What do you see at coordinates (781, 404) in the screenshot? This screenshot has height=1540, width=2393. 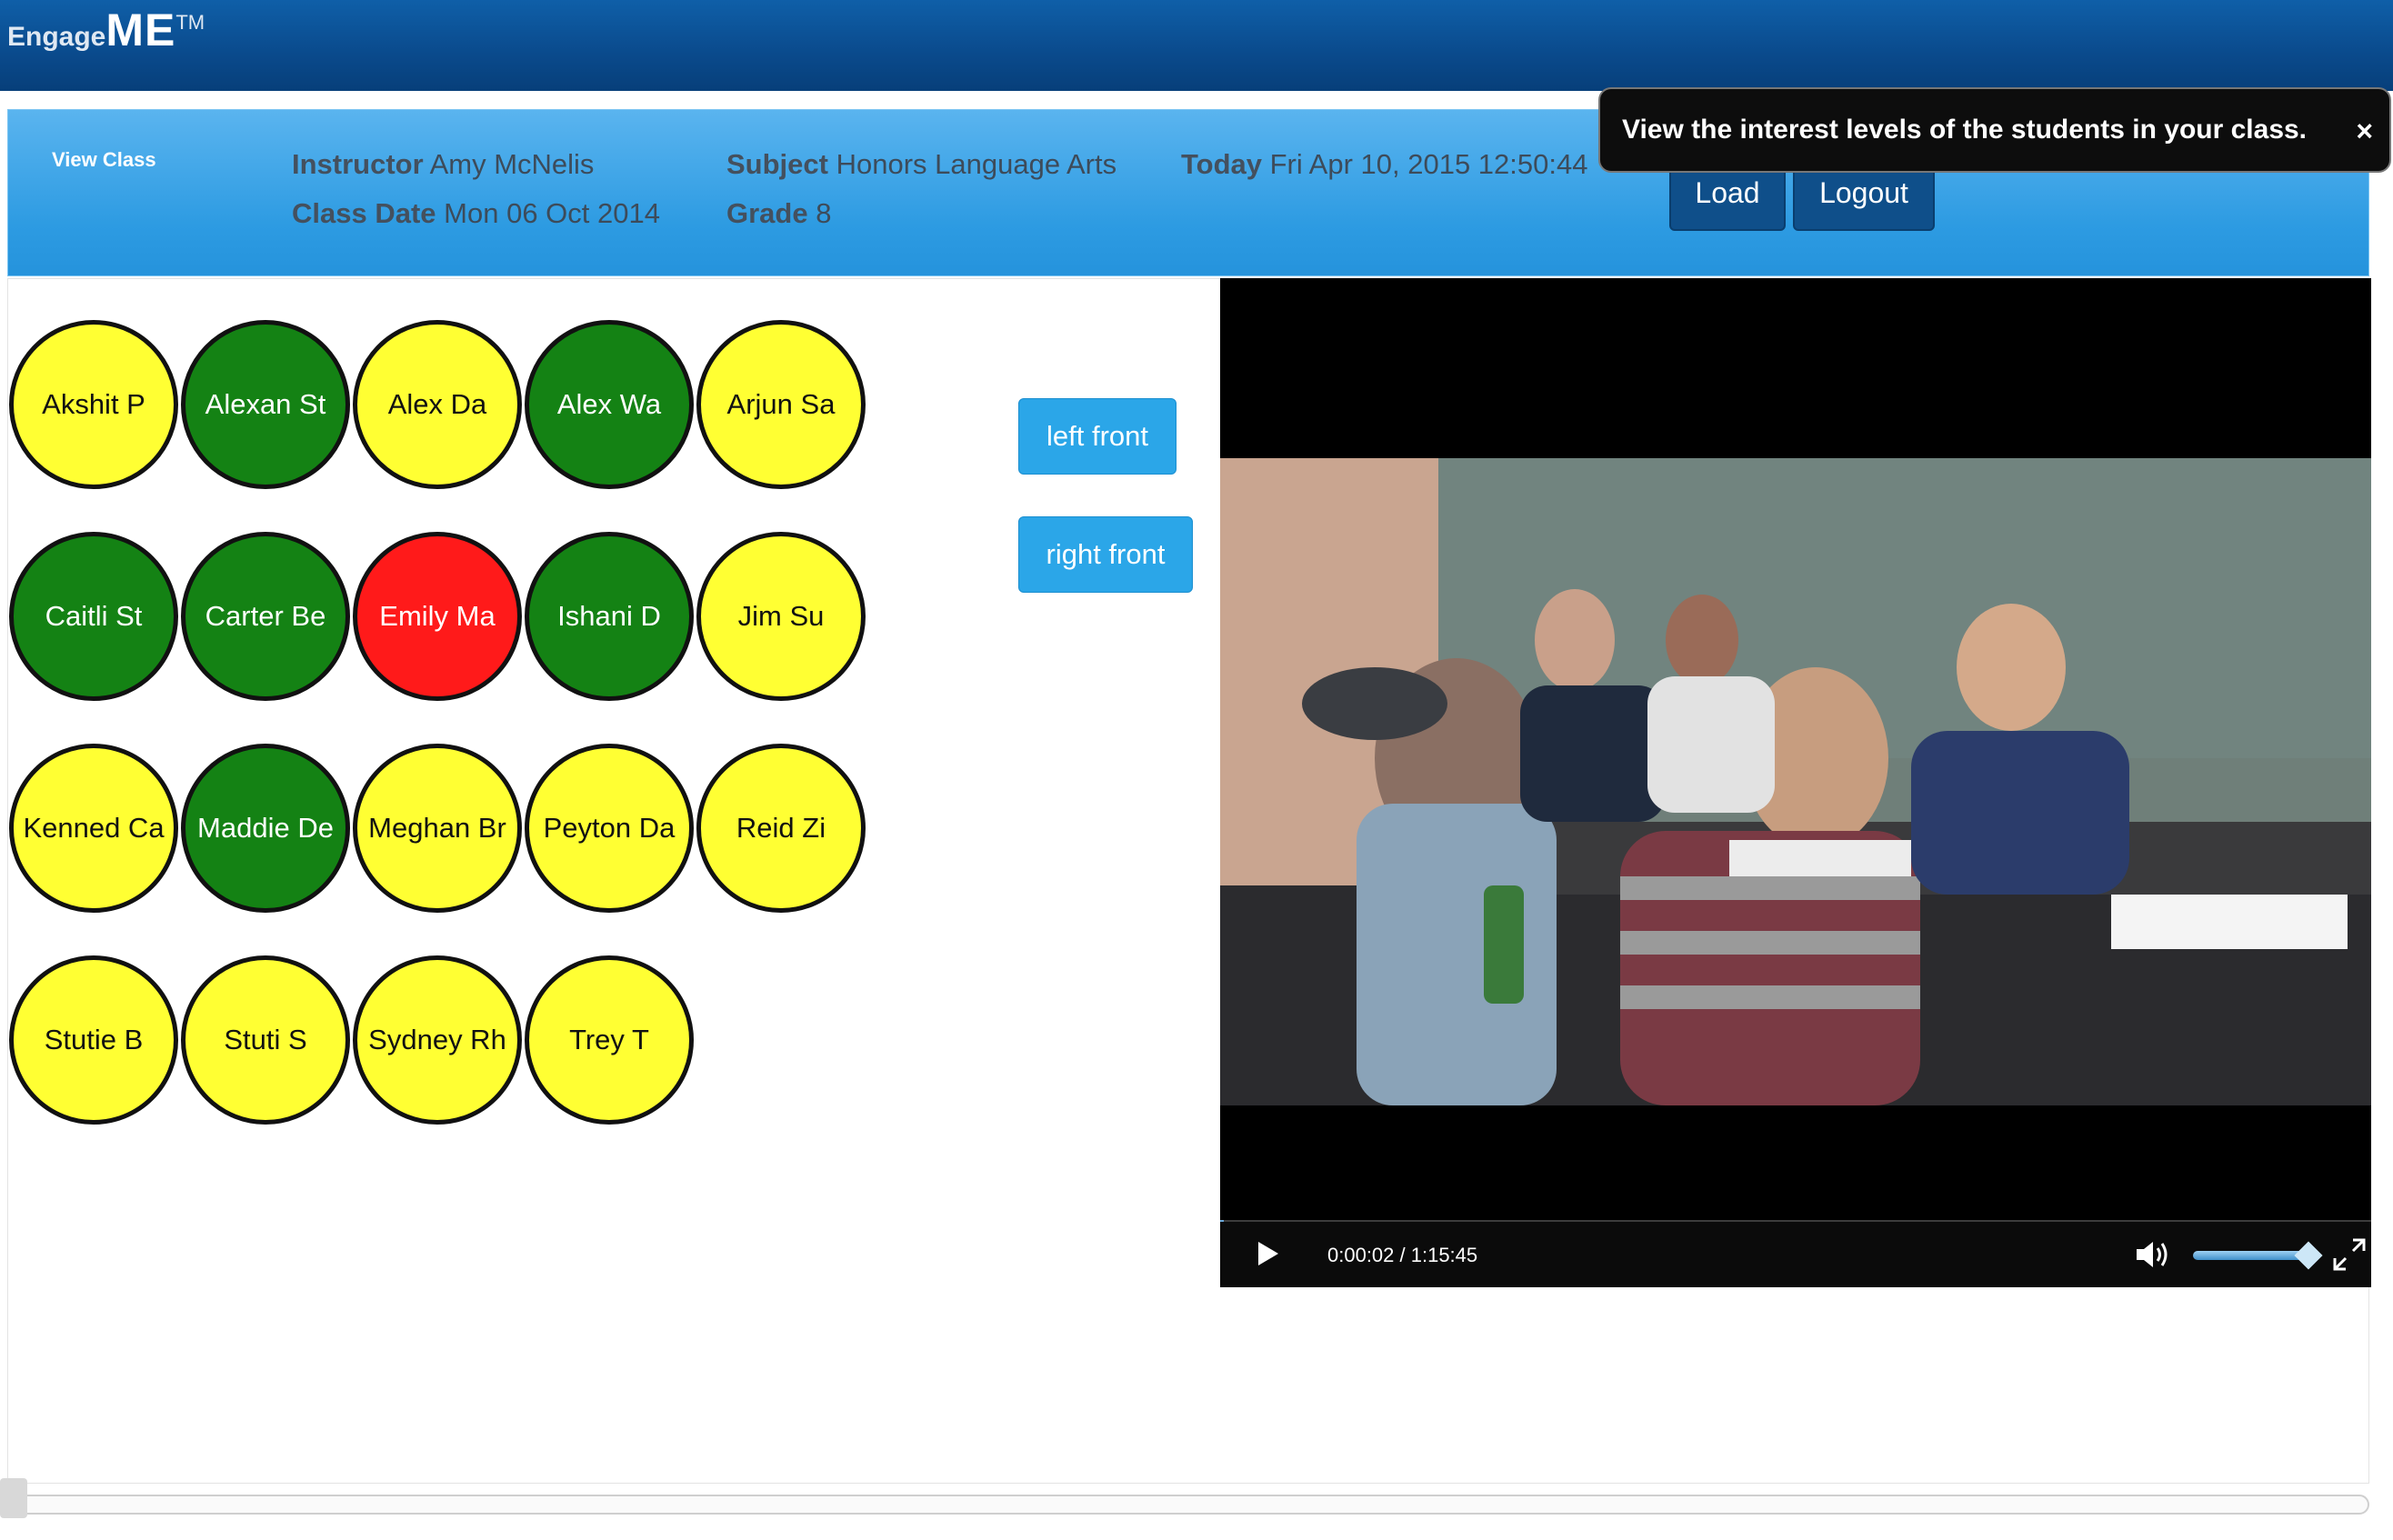 I see `student-circle: Arjun Sa` at bounding box center [781, 404].